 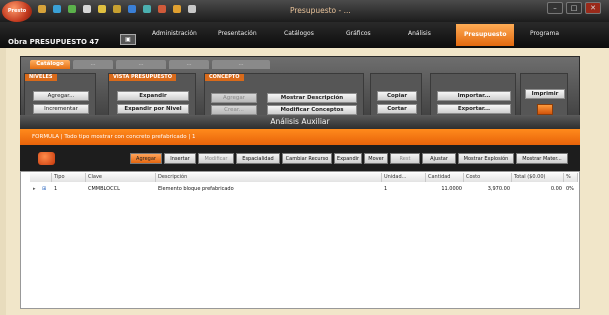 I want to click on modificar-conceptos-button: Modificar Conceptos, so click(x=312, y=110).